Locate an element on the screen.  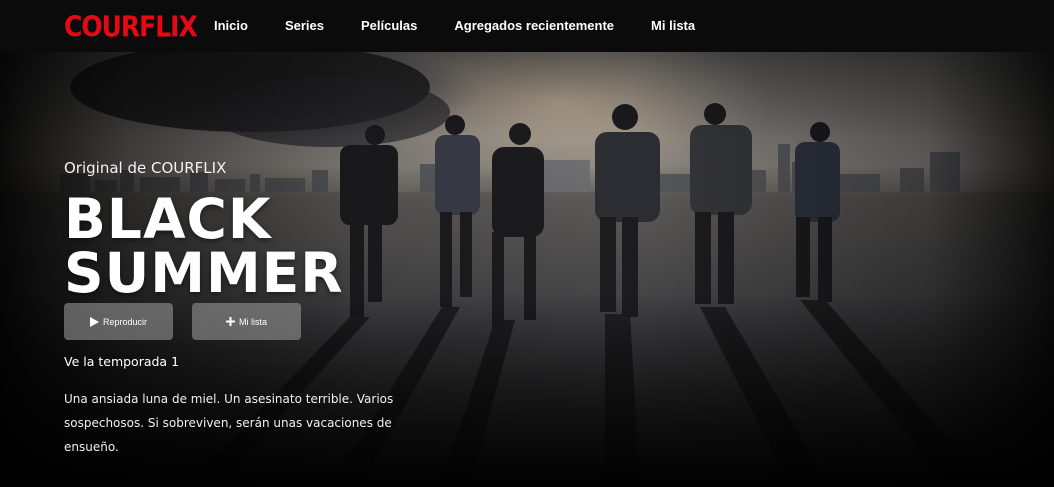
nav-item-peliculas: Películas is located at coordinates (389, 25).